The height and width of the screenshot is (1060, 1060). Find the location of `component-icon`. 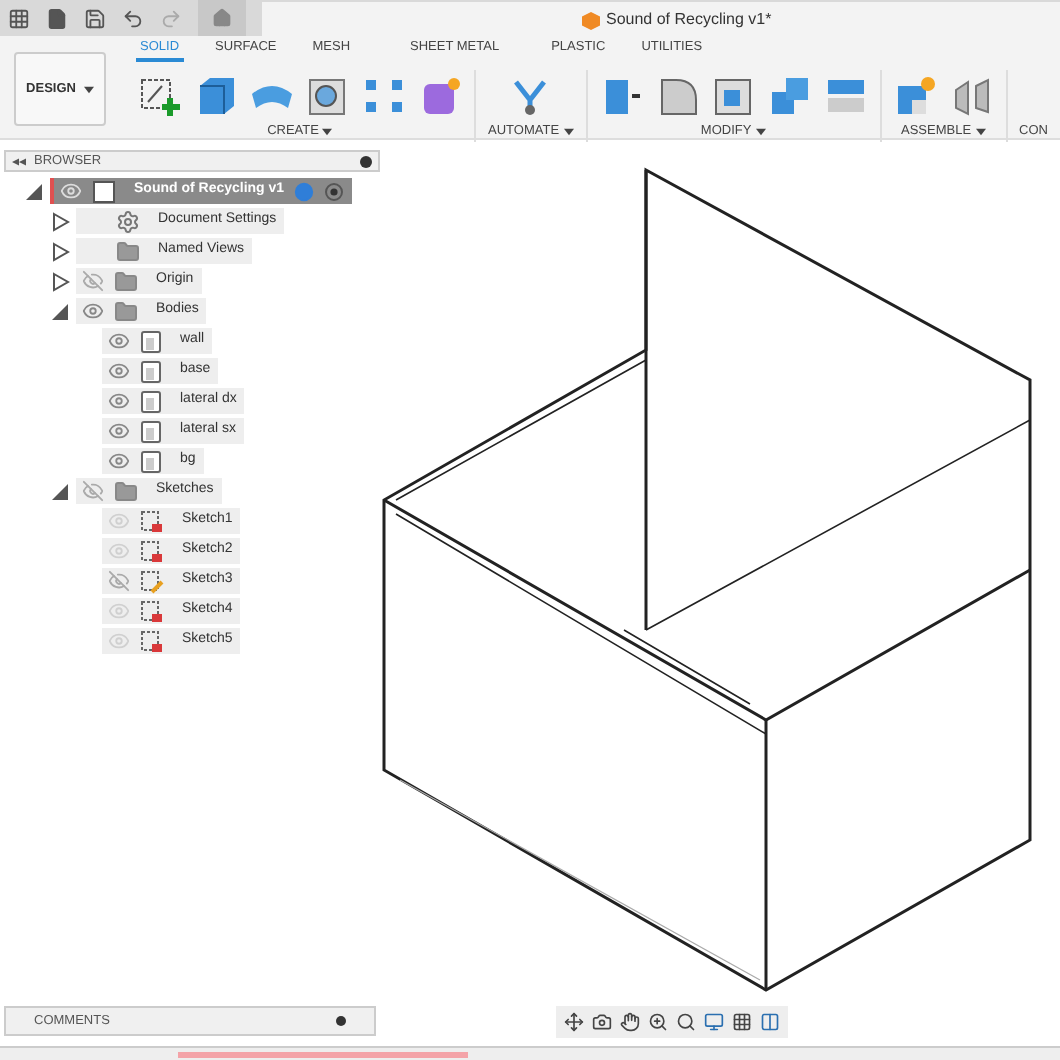

component-icon is located at coordinates (104, 191).